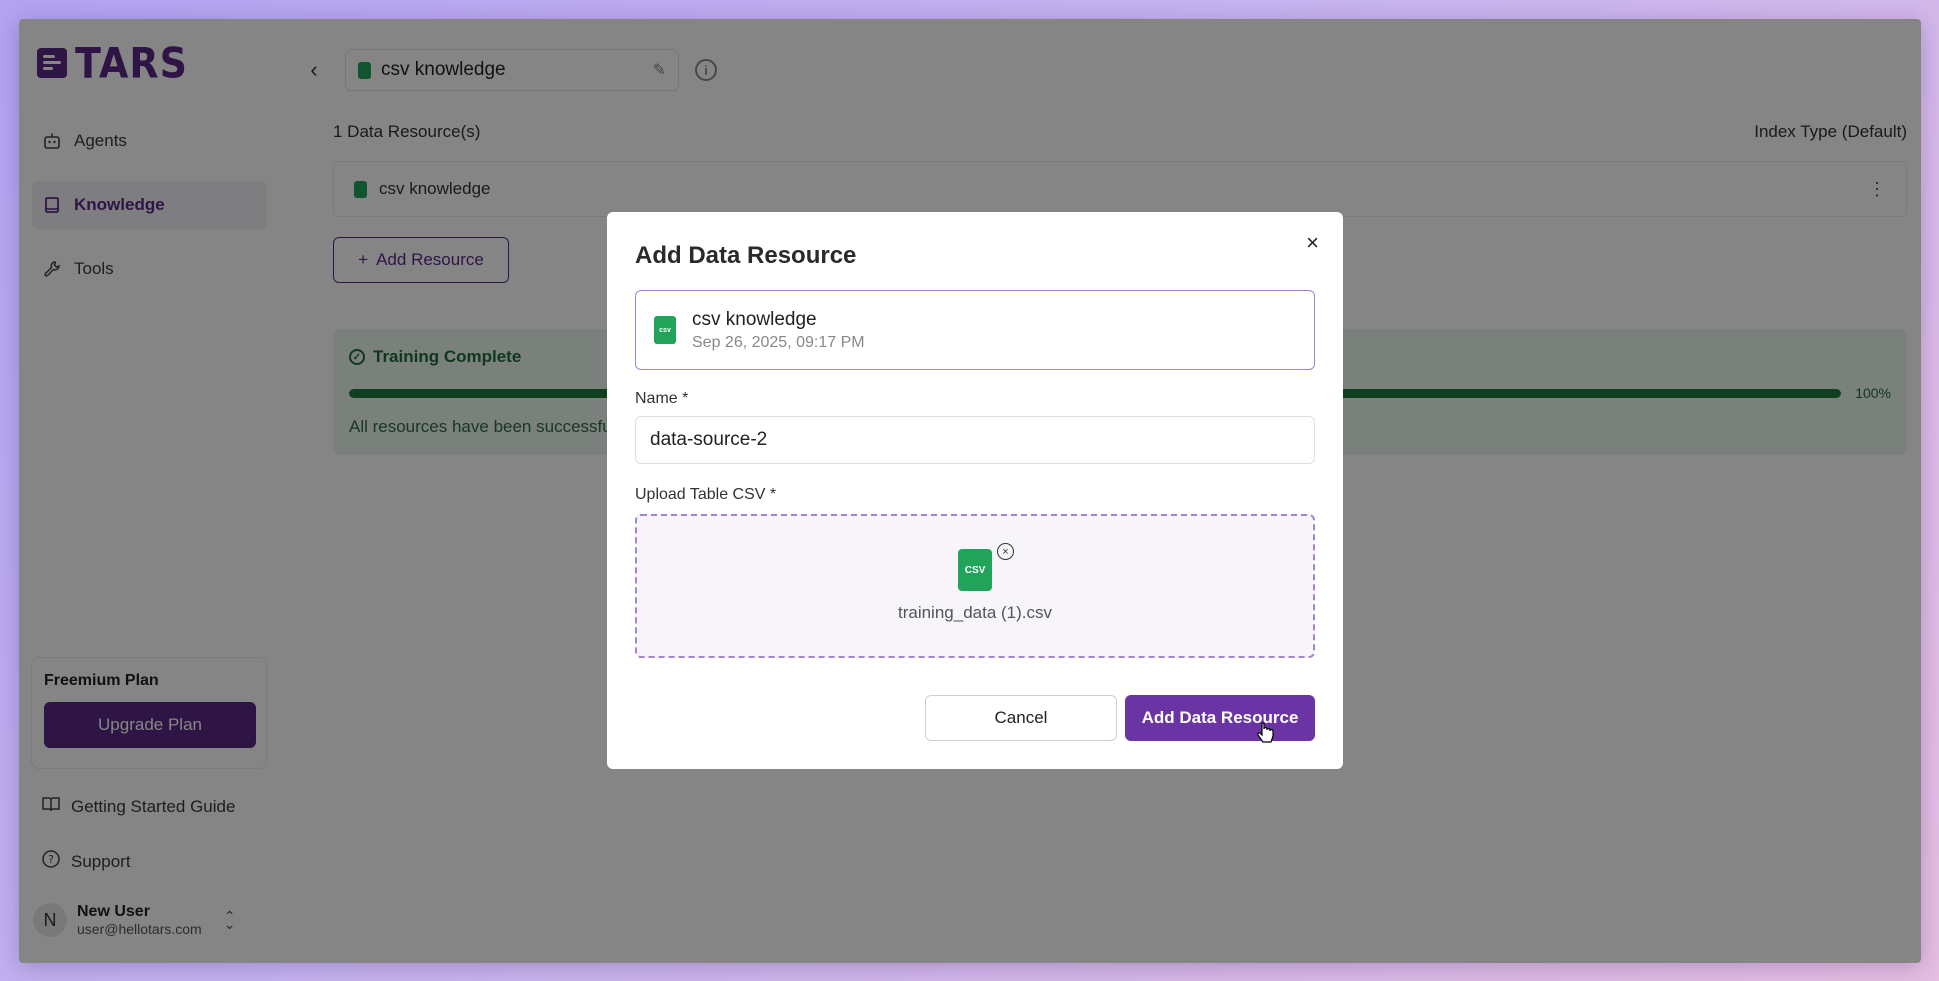 Image resolution: width=1939 pixels, height=981 pixels. Describe the element at coordinates (975, 330) in the screenshot. I see `selected-knowledge-card: csv csv knowledge Sep 26, 2025, 09:17 PM` at that location.